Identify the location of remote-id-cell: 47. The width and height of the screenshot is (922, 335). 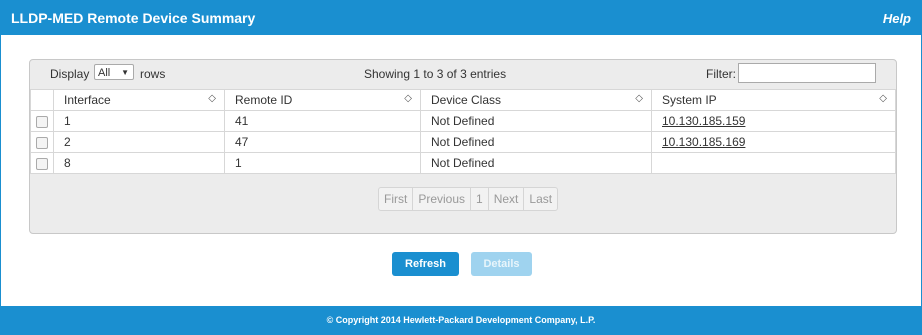
(322, 142).